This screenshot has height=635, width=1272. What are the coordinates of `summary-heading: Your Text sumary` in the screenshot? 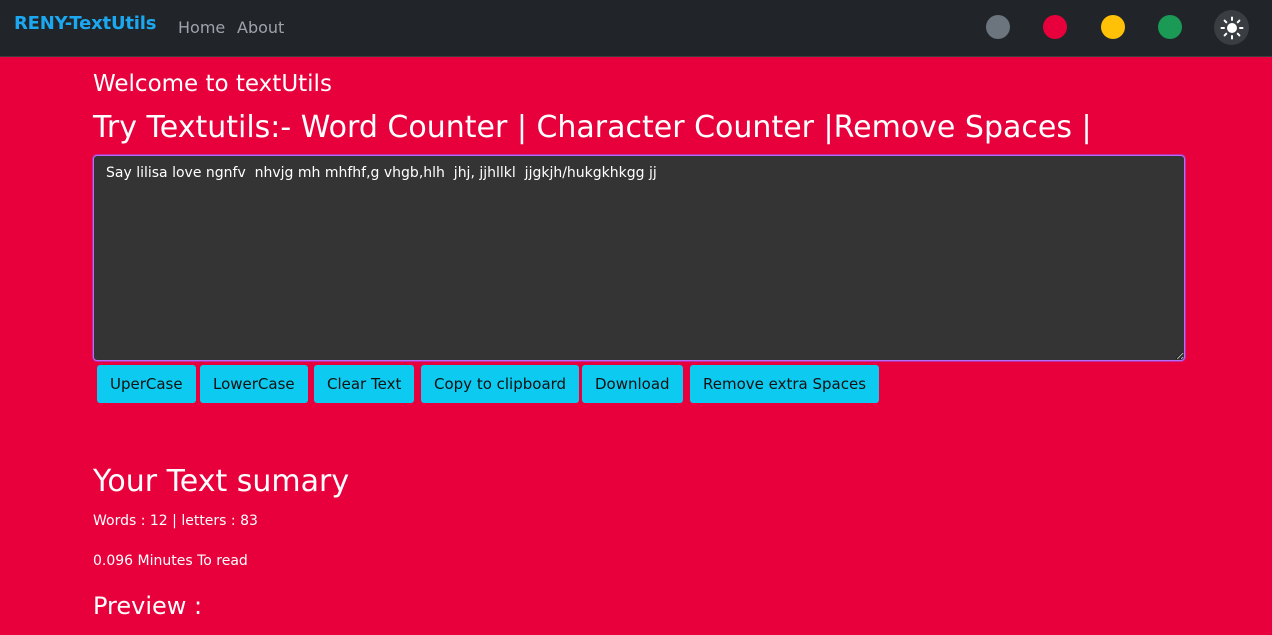 It's located at (221, 481).